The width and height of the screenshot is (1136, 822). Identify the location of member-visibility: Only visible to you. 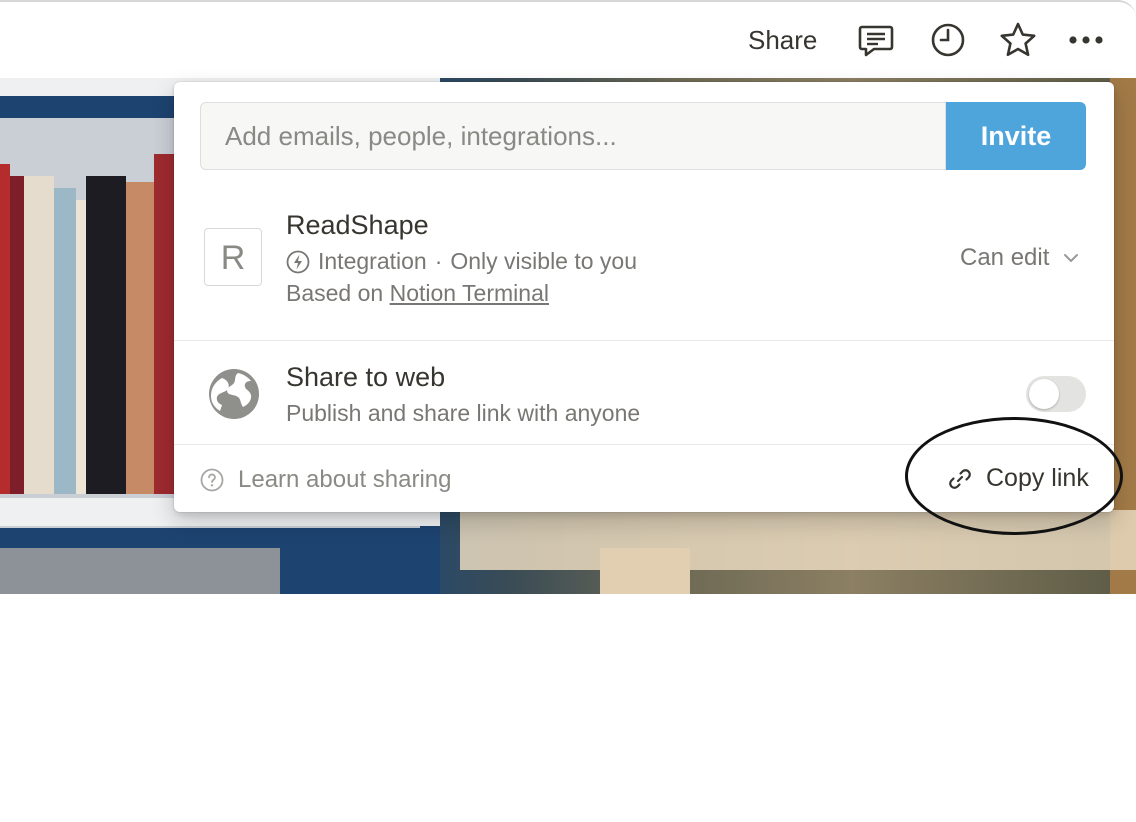
(544, 261).